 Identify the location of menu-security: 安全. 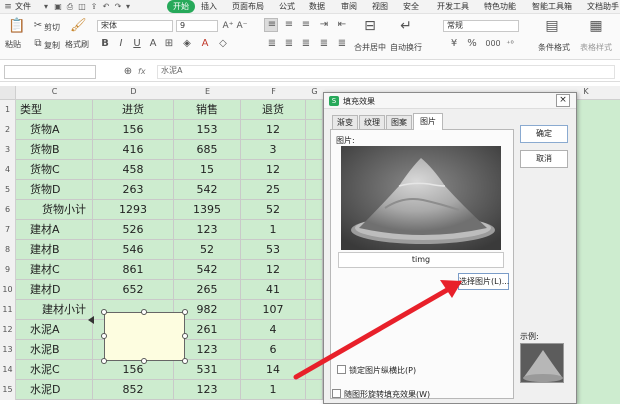
(411, 6).